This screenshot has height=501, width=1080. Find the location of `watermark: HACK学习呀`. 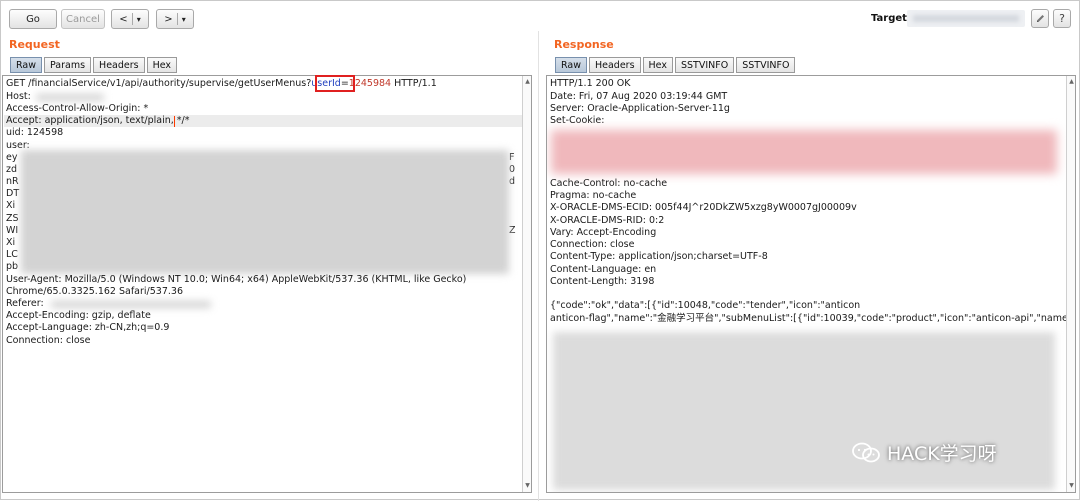

watermark: HACK学习呀 is located at coordinates (924, 452).